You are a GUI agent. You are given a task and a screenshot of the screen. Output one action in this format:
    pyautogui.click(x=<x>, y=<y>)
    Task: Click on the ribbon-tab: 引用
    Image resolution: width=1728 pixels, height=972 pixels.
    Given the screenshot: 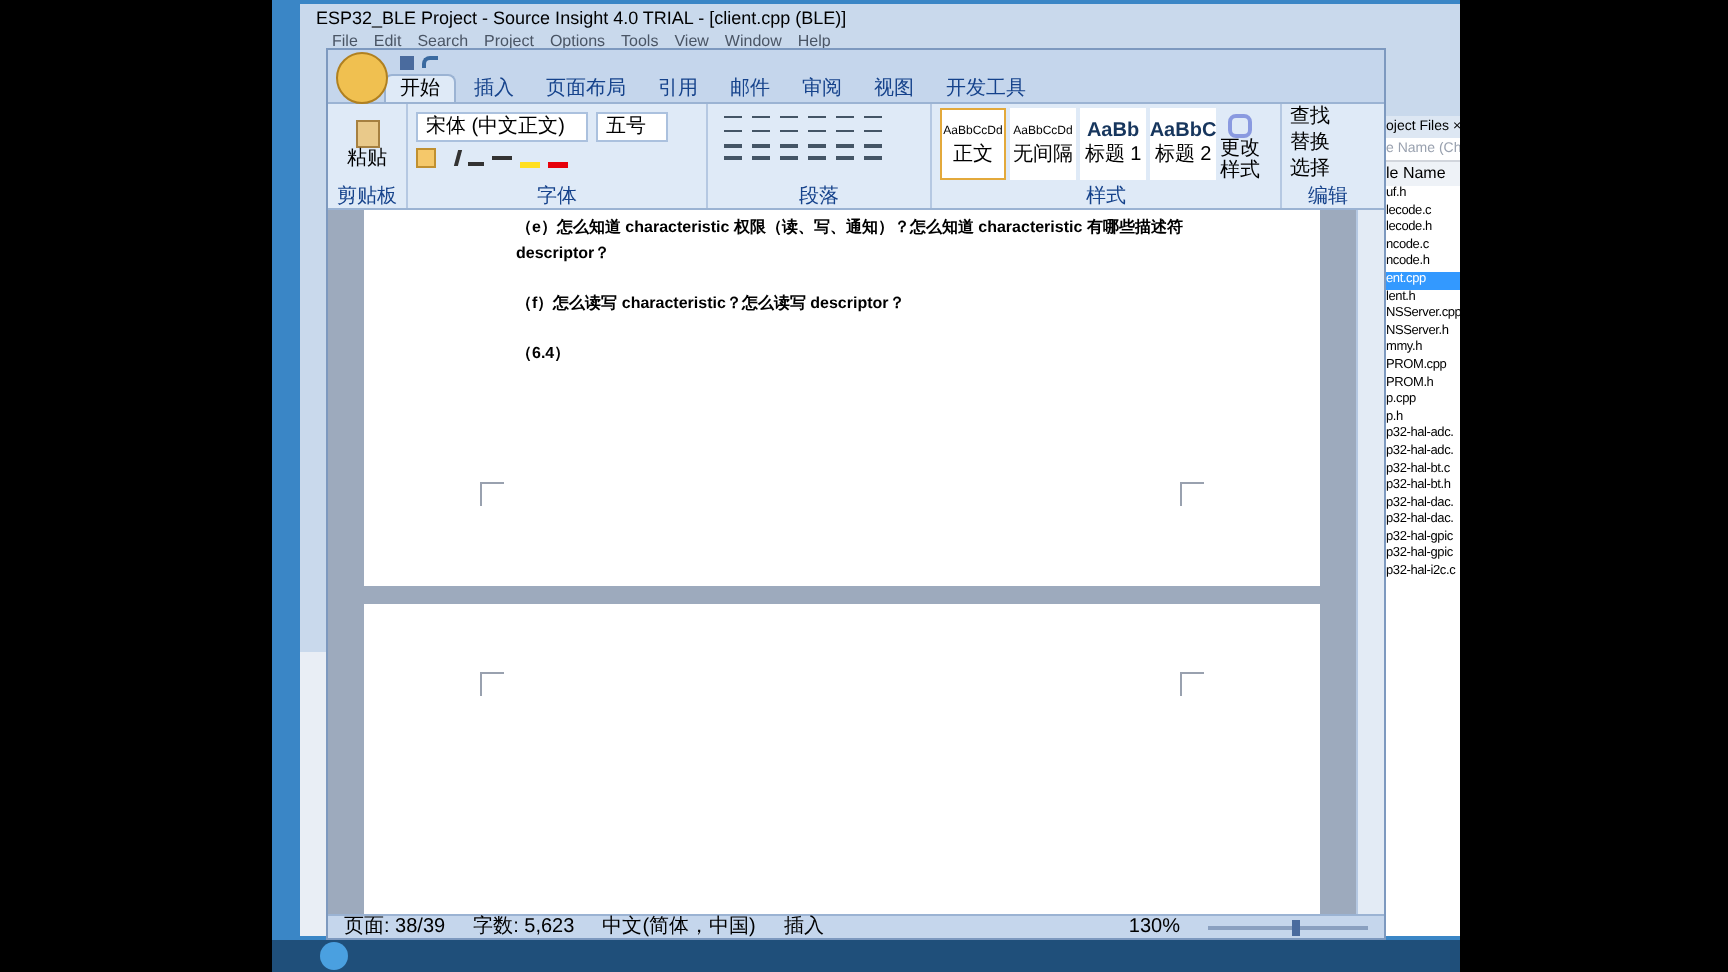 What is the action you would take?
    pyautogui.click(x=678, y=89)
    